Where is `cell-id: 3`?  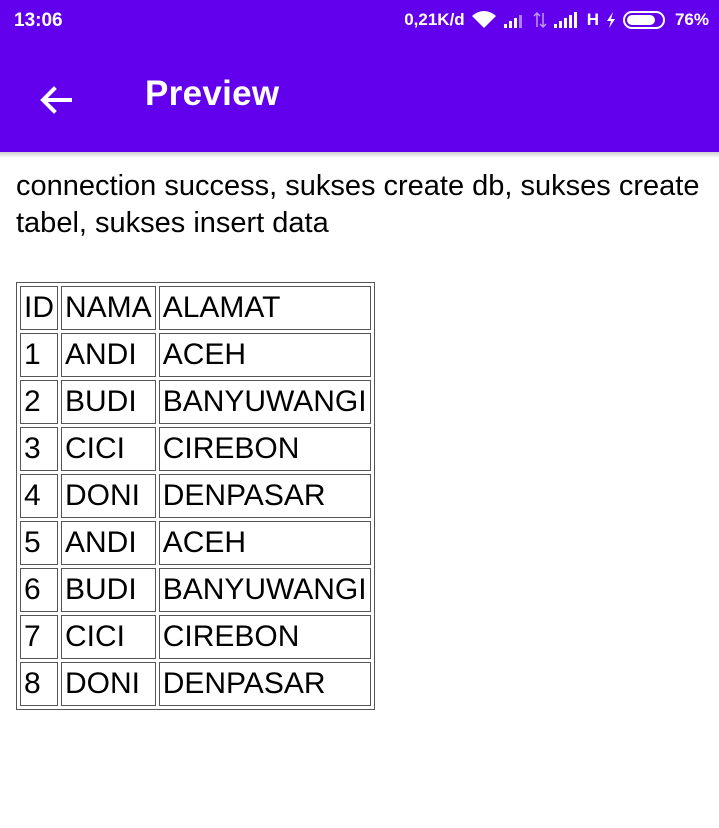 cell-id: 3 is located at coordinates (39, 449).